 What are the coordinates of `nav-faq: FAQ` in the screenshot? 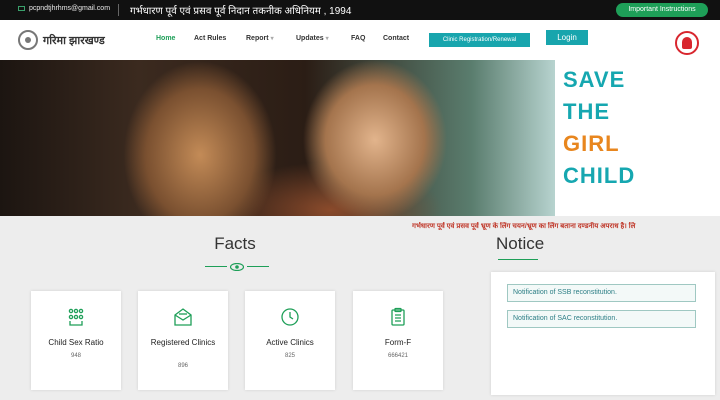 It's located at (358, 38).